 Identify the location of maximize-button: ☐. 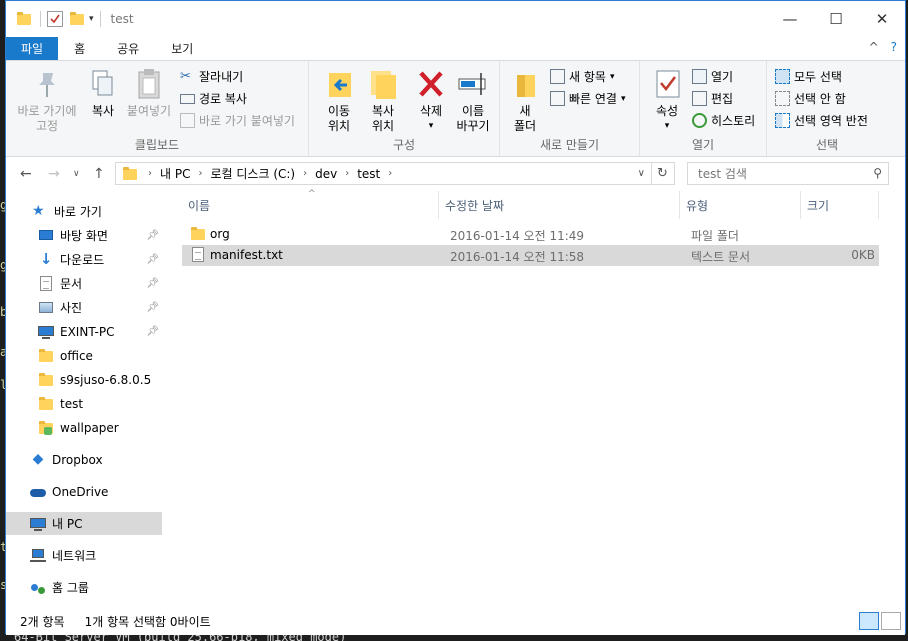
(836, 19).